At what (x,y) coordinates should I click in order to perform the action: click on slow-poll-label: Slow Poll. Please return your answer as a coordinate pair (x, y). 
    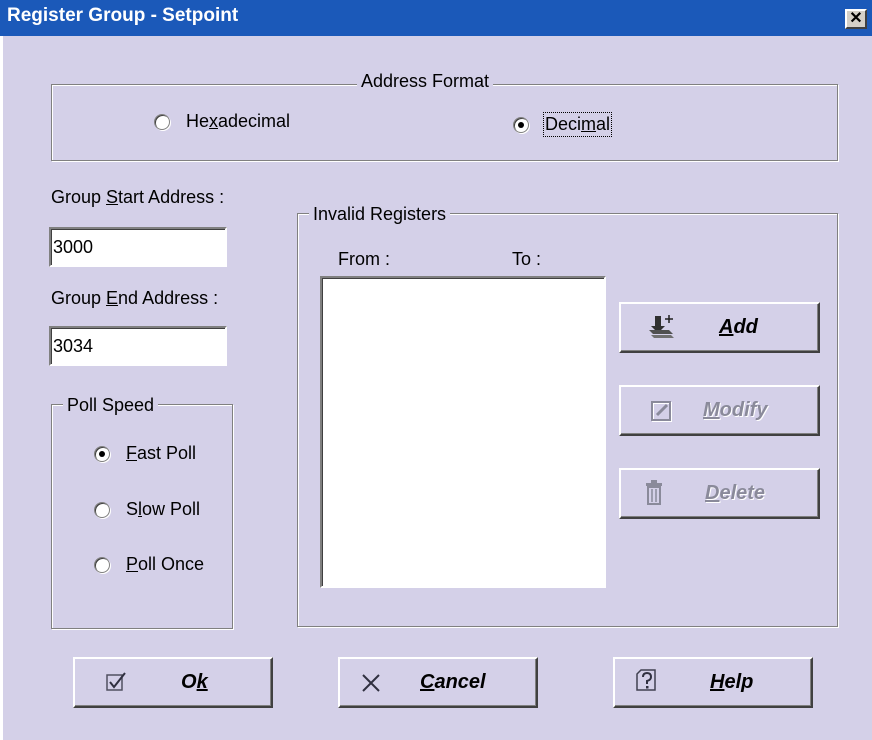
    Looking at the image, I should click on (163, 509).